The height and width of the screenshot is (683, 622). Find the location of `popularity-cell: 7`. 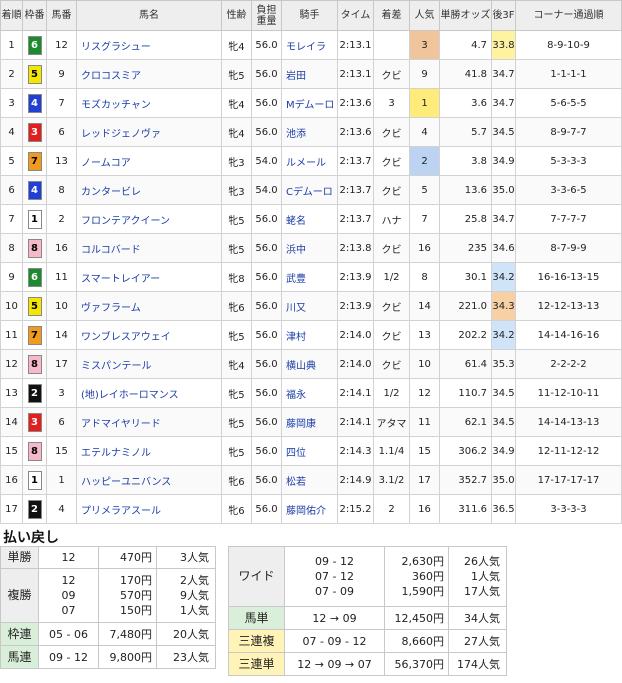

popularity-cell: 7 is located at coordinates (424, 219).